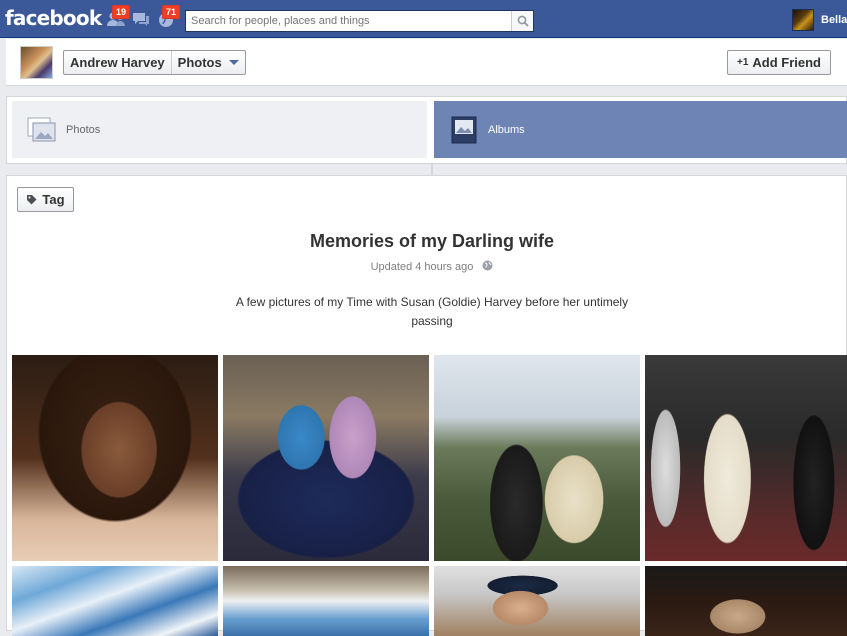 The height and width of the screenshot is (636, 847). Describe the element at coordinates (422, 266) in the screenshot. I see `updated-text: Updated 4 hours ago` at that location.